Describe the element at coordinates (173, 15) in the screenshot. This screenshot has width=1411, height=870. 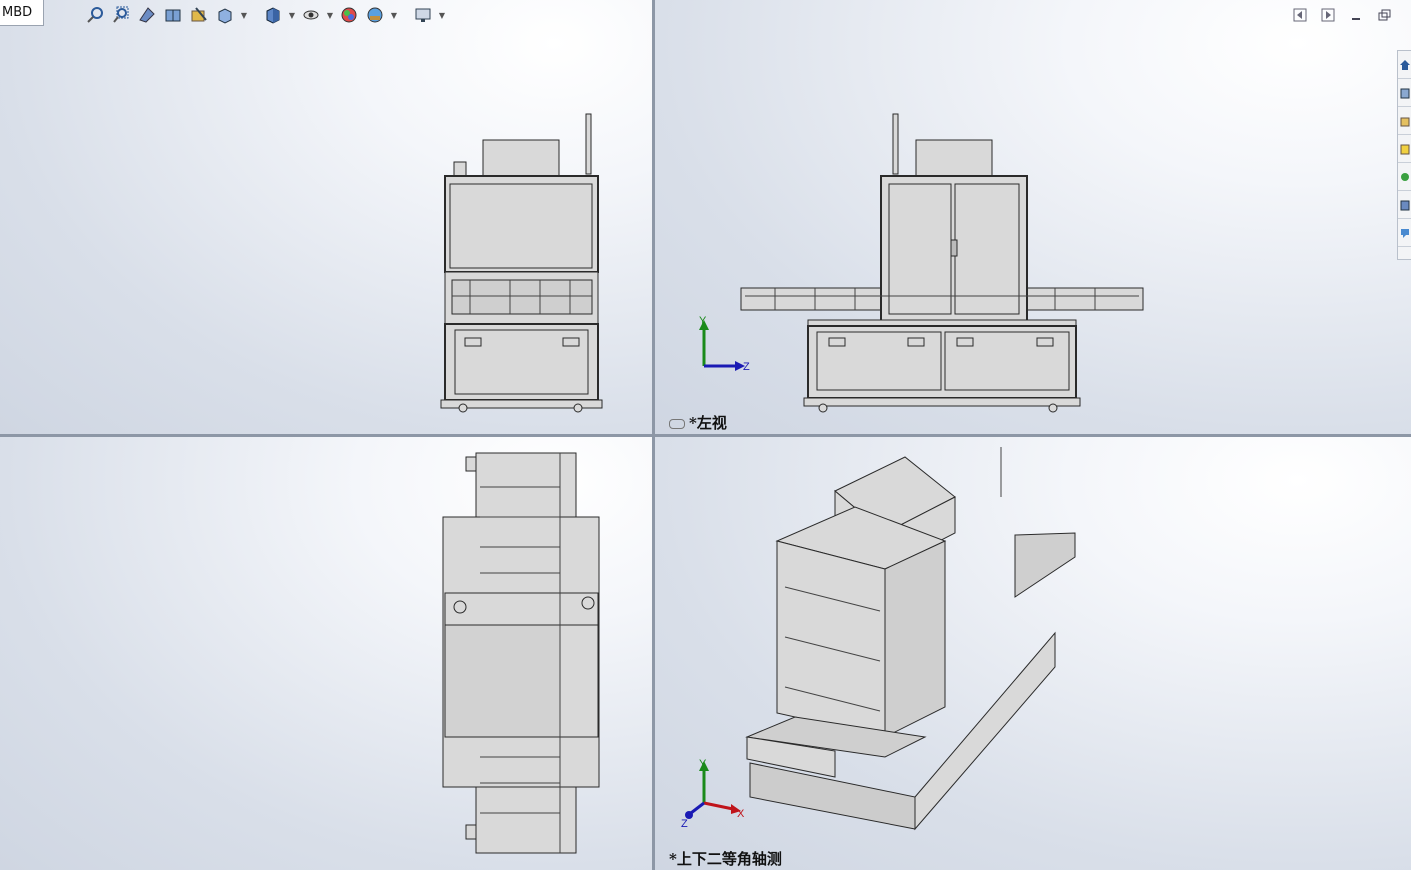
I see `section-view-icon` at that location.